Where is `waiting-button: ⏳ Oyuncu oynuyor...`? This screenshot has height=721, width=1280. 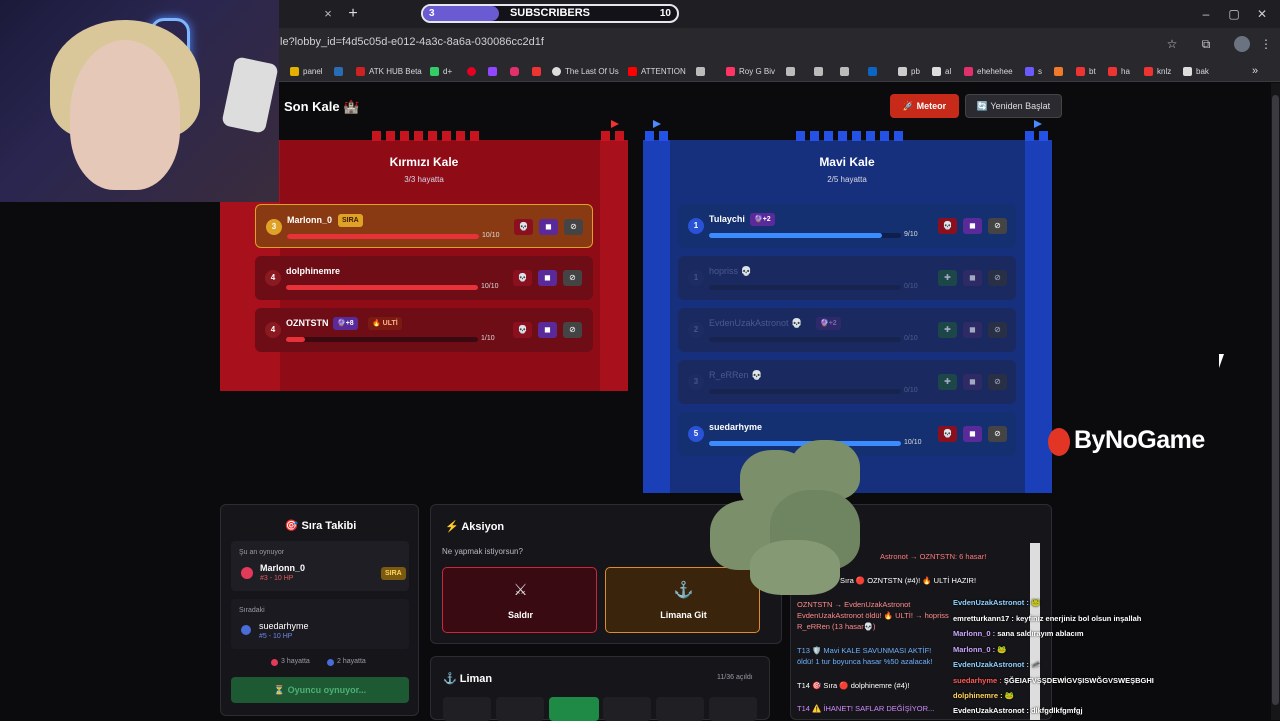 waiting-button: ⏳ Oyuncu oynuyor... is located at coordinates (320, 690).